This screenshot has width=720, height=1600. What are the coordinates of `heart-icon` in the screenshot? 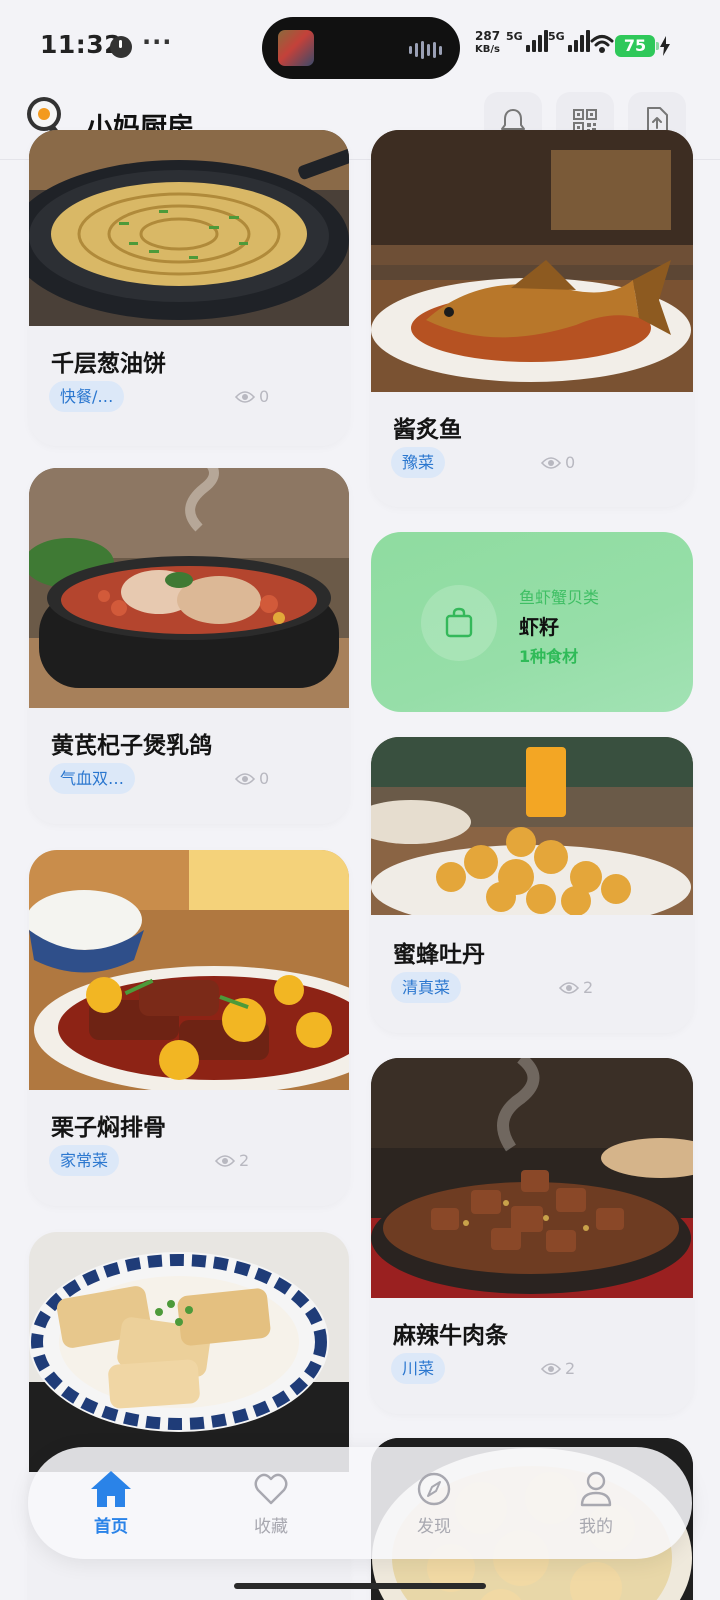 It's located at (271, 1489).